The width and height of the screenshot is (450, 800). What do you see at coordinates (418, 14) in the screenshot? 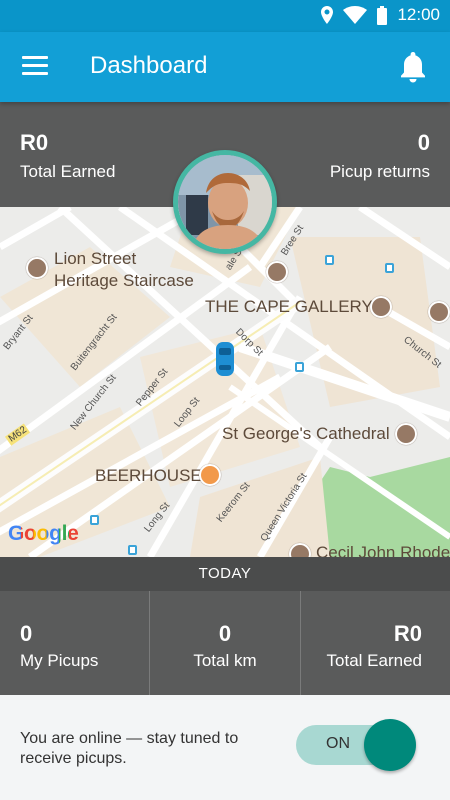
I see `status-time: 12:00` at bounding box center [418, 14].